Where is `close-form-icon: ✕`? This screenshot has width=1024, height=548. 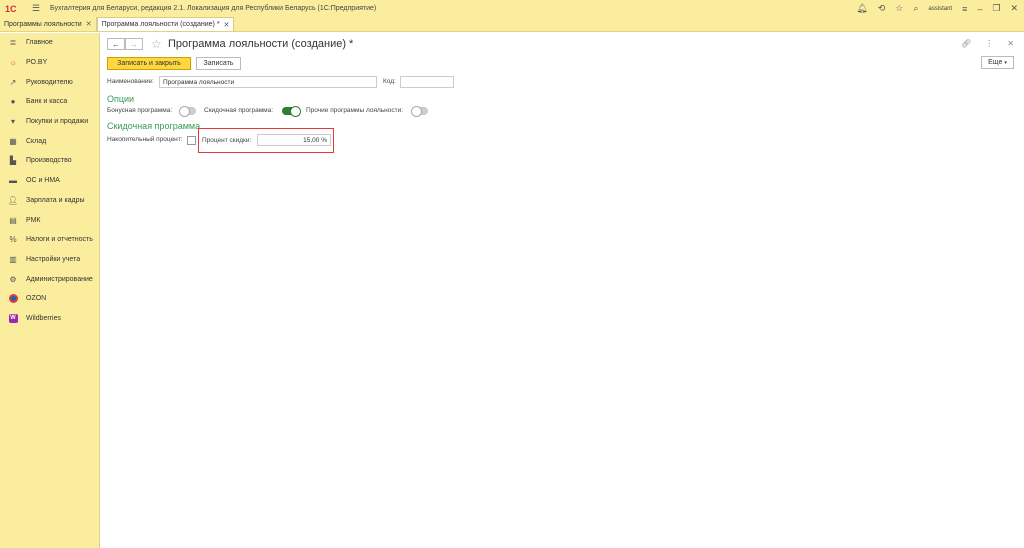 close-form-icon: ✕ is located at coordinates (1010, 43).